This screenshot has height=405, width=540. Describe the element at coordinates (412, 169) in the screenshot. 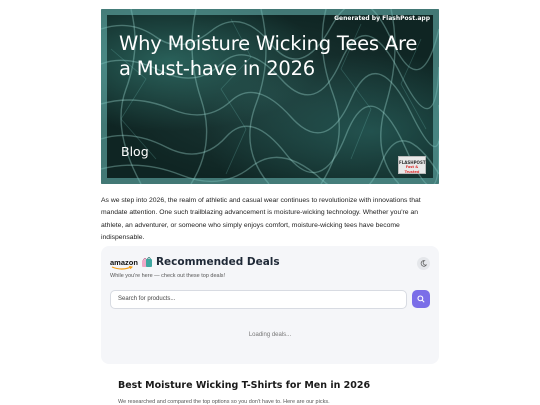

I see `badge-line2: Fast & Trusted` at that location.